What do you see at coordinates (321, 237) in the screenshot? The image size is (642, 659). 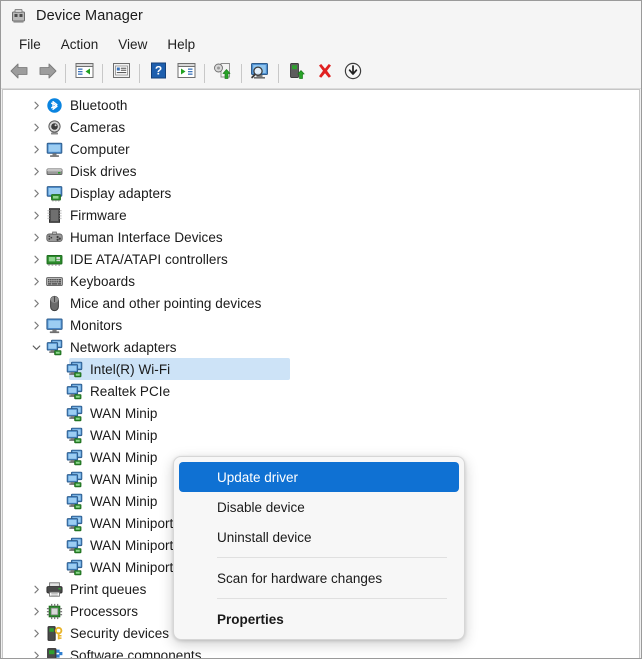 I see `tree-item: Human Interface Devices` at bounding box center [321, 237].